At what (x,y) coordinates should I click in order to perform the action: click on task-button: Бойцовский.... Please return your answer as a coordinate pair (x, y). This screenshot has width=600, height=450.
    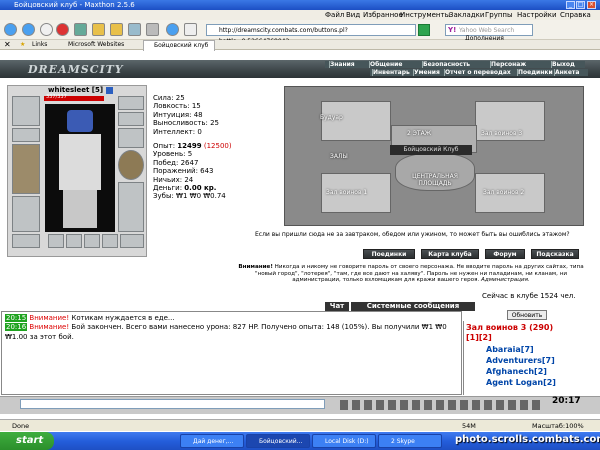
    Looking at the image, I should click on (278, 441).